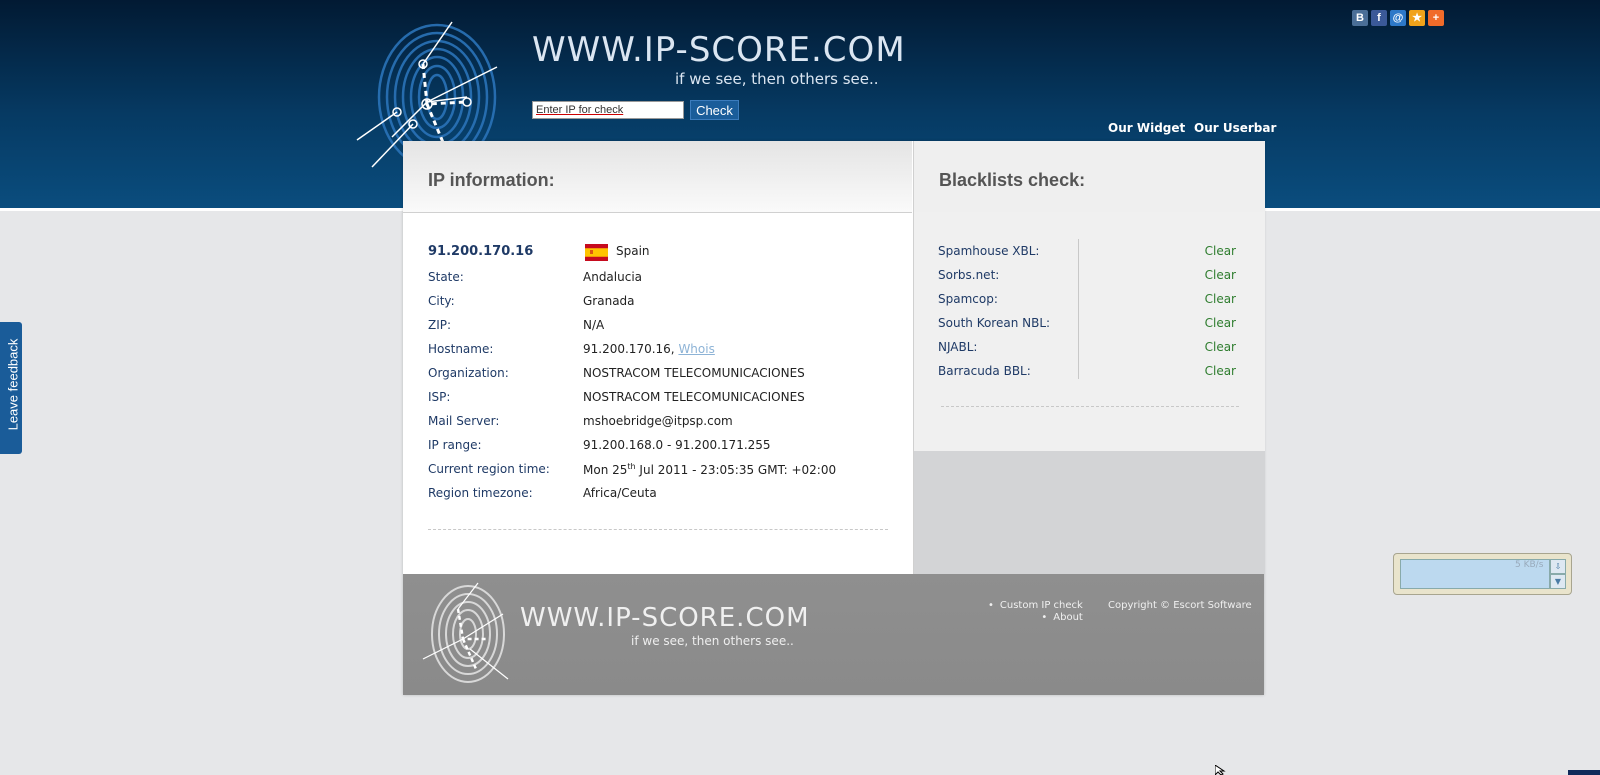  Describe the element at coordinates (605, 470) in the screenshot. I see `region-time-day: Mon 25` at that location.